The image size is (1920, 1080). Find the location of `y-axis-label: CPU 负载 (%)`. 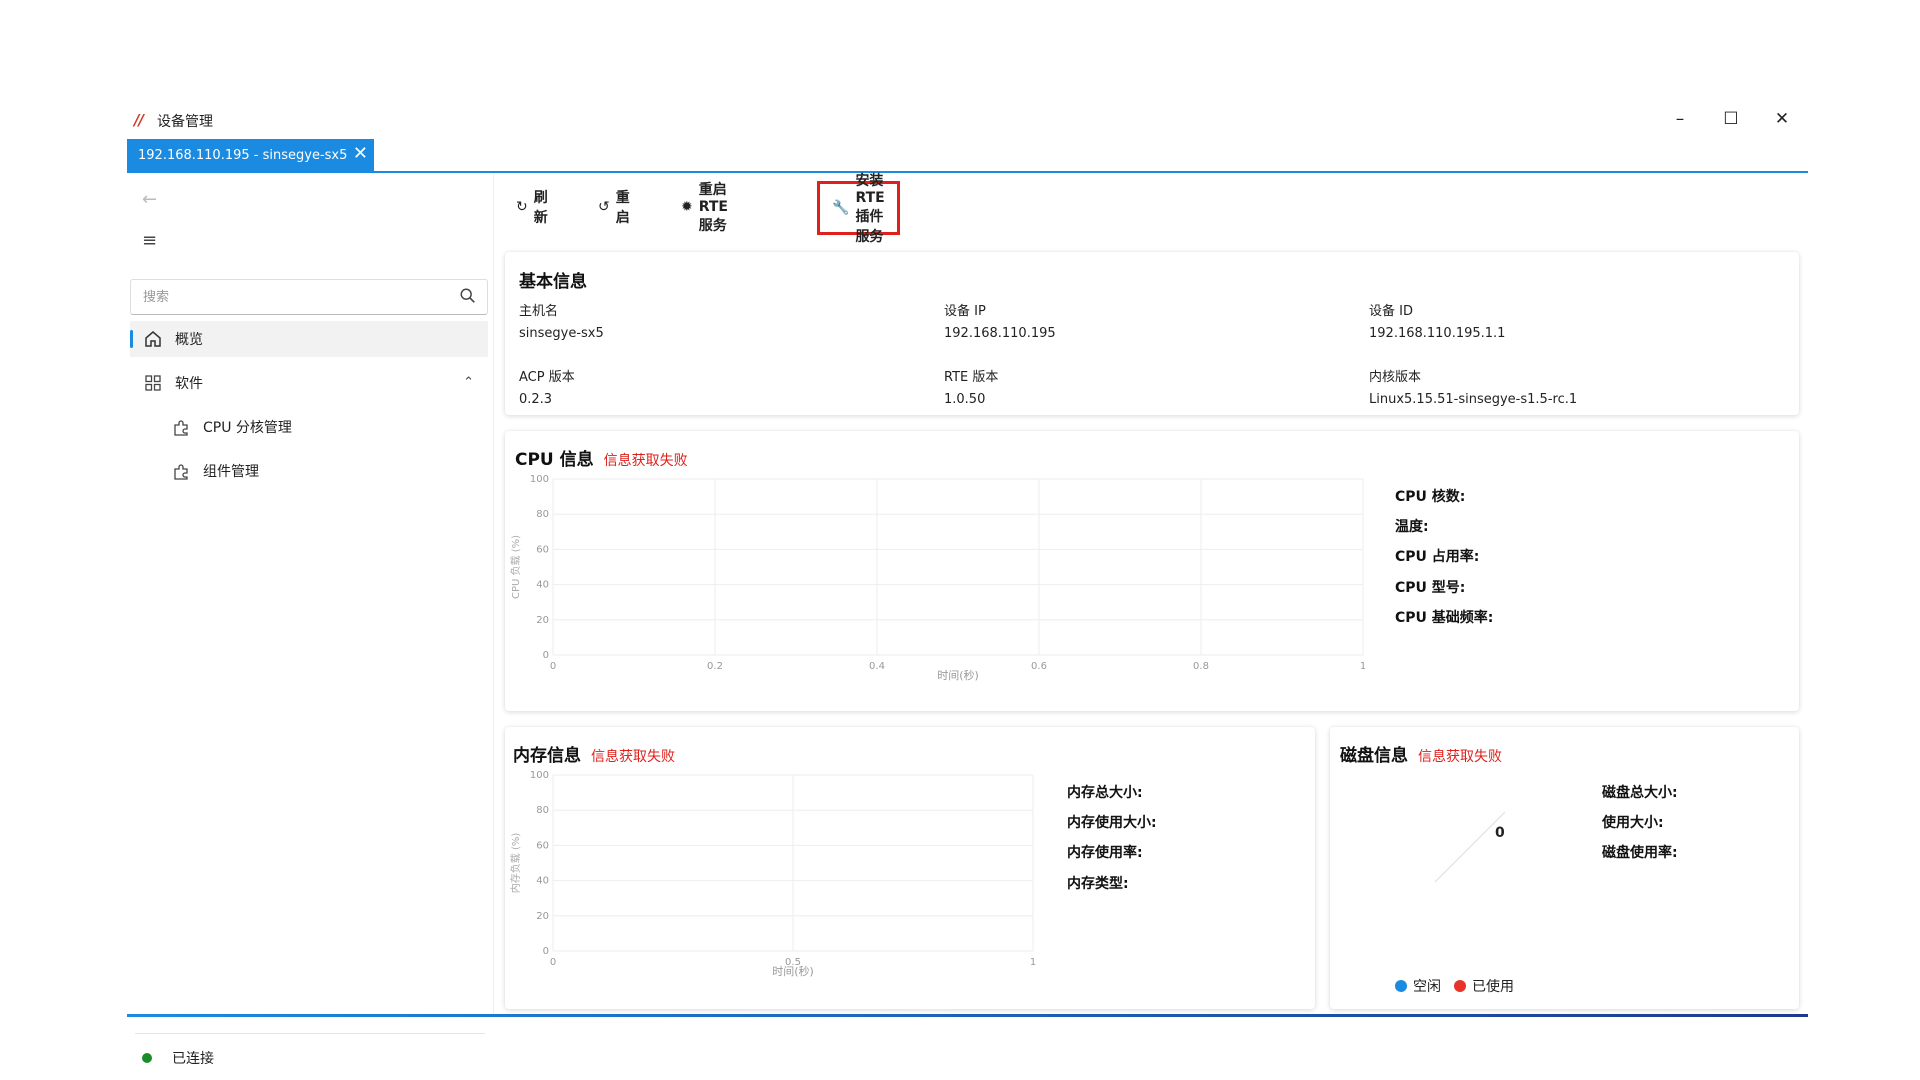

y-axis-label: CPU 负载 (%) is located at coordinates (515, 567).